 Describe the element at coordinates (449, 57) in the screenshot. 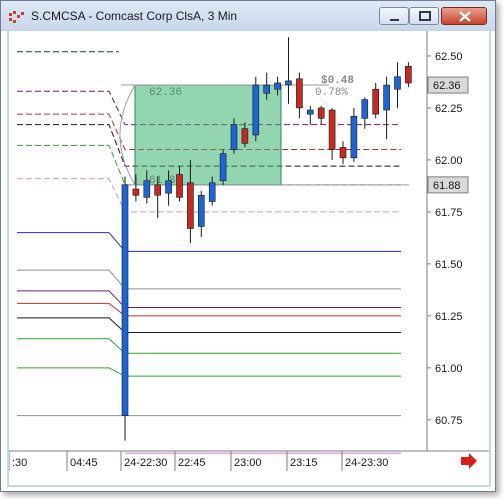

I see `y-tick-label: 62.50` at that location.